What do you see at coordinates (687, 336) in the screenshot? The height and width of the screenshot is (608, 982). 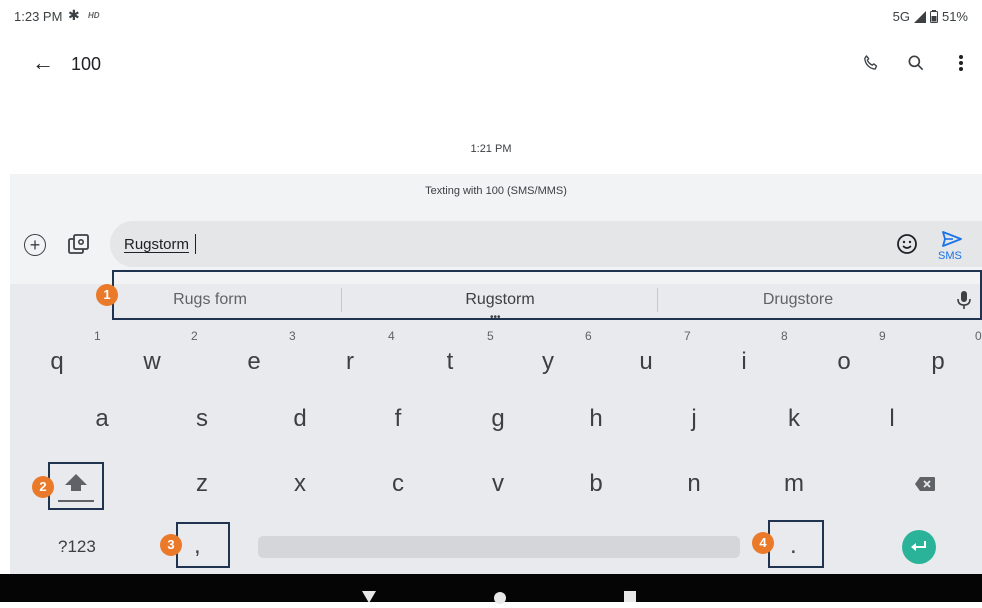 I see `key-u-hint: 7` at bounding box center [687, 336].